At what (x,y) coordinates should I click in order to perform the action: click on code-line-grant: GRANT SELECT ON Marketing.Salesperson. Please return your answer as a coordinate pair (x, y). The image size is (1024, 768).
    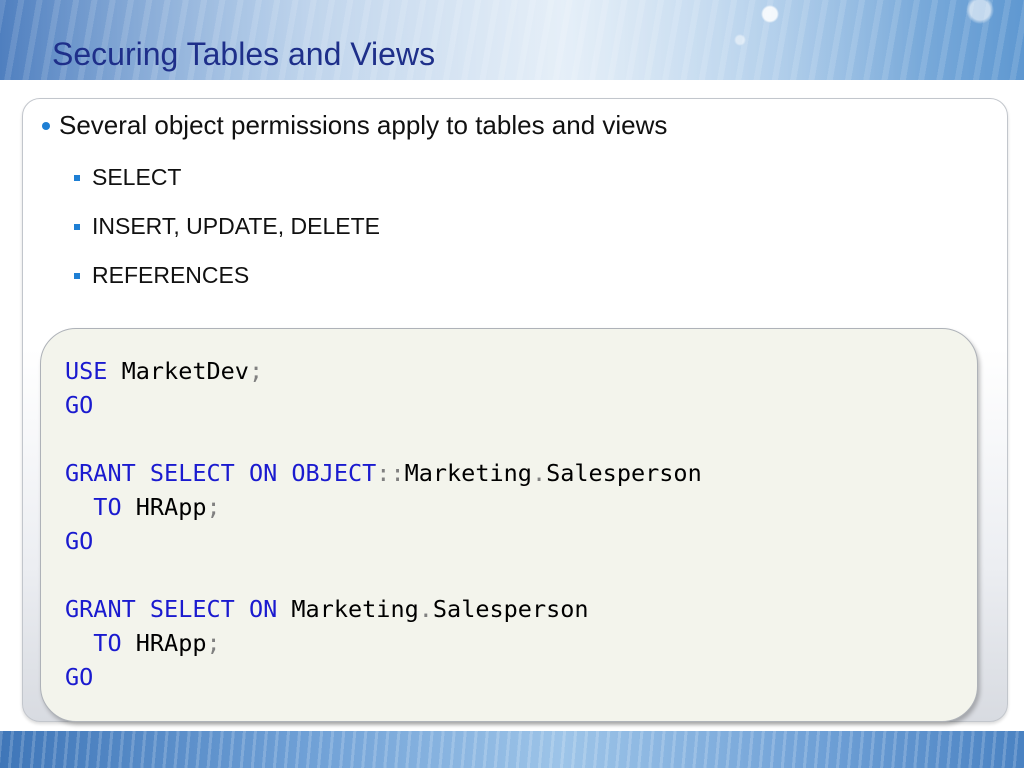
    Looking at the image, I should click on (327, 609).